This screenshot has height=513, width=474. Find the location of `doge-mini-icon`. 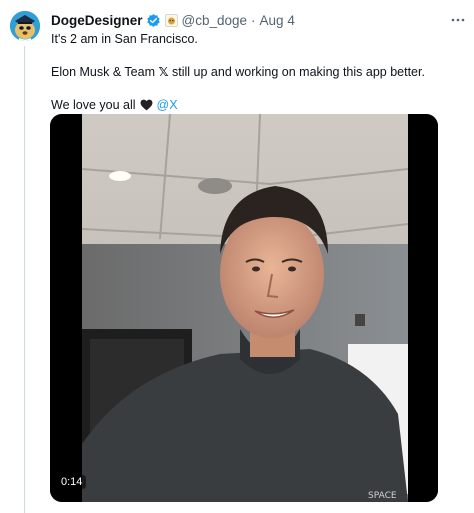

doge-mini-icon is located at coordinates (171, 20).